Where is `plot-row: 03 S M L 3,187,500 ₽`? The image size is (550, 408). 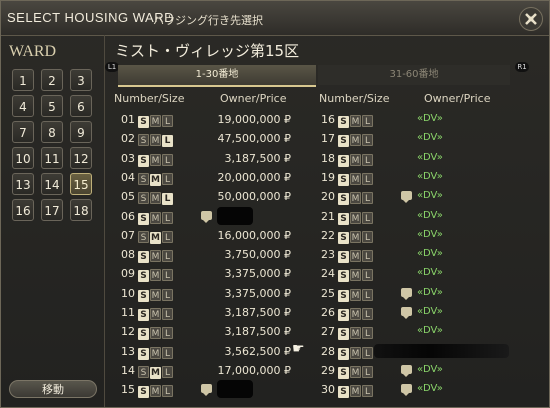
plot-row: 03 S M L 3,187,500 ₽ is located at coordinates (214, 158).